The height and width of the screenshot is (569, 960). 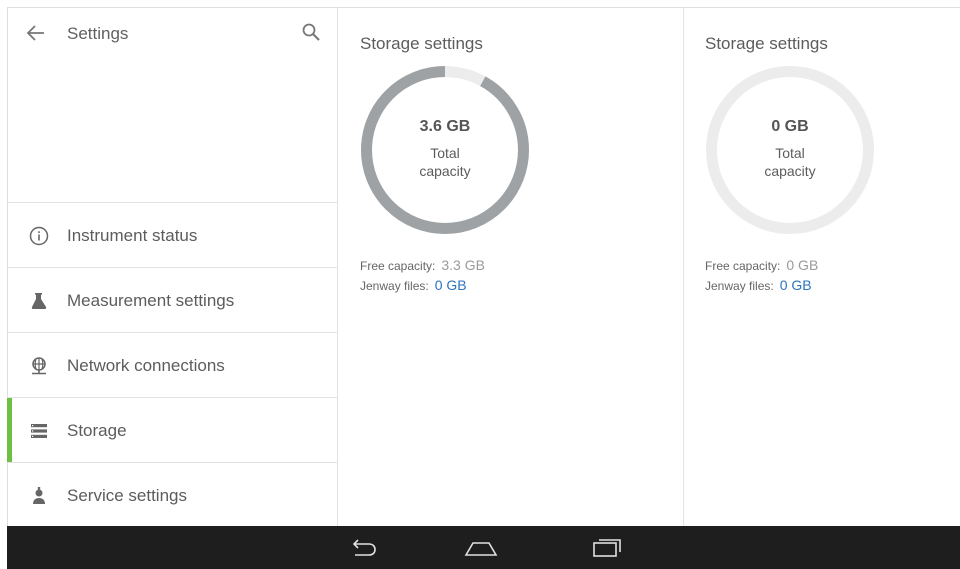 I want to click on sidebar-title: Settings, so click(x=98, y=33).